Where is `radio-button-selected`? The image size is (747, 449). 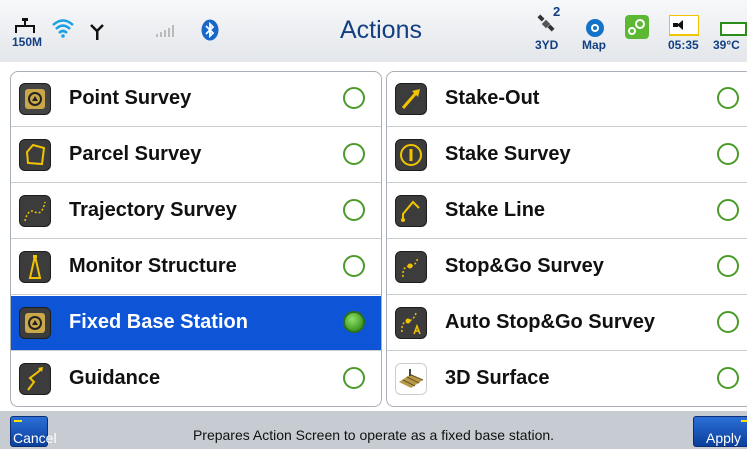 radio-button-selected is located at coordinates (354, 322).